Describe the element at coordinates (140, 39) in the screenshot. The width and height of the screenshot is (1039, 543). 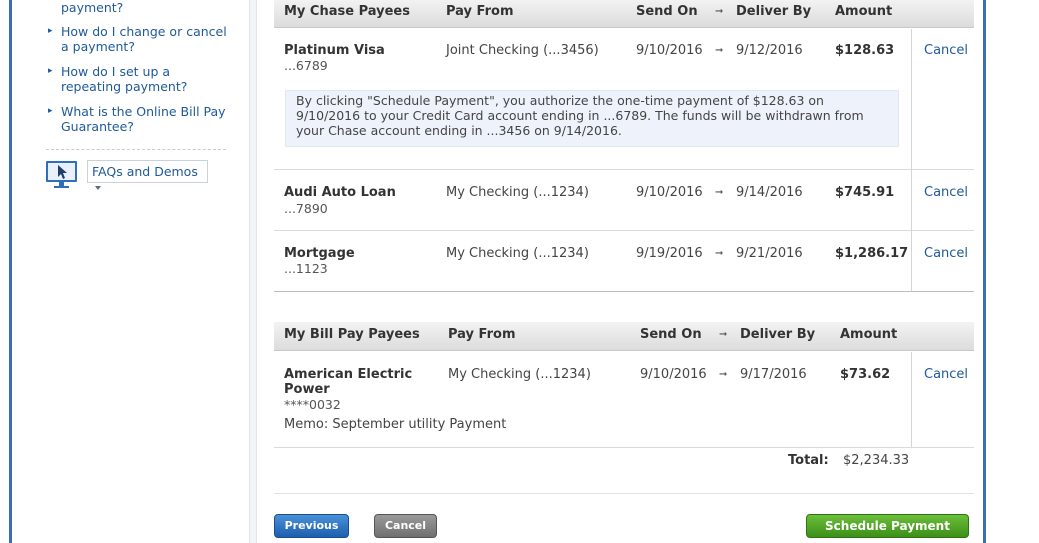
I see `sidebar-link-change-cancel: ▸ How do I change or cancel a payment?` at that location.